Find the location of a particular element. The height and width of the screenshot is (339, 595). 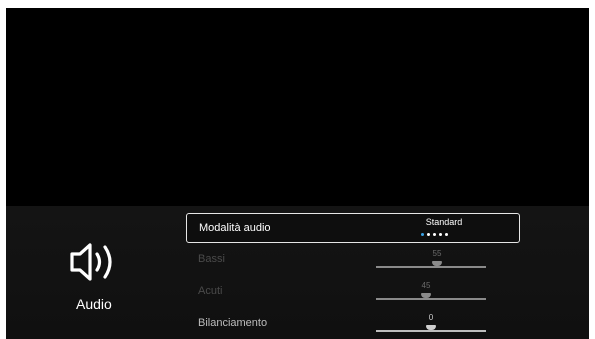

balance-slider: 0 is located at coordinates (431, 324).